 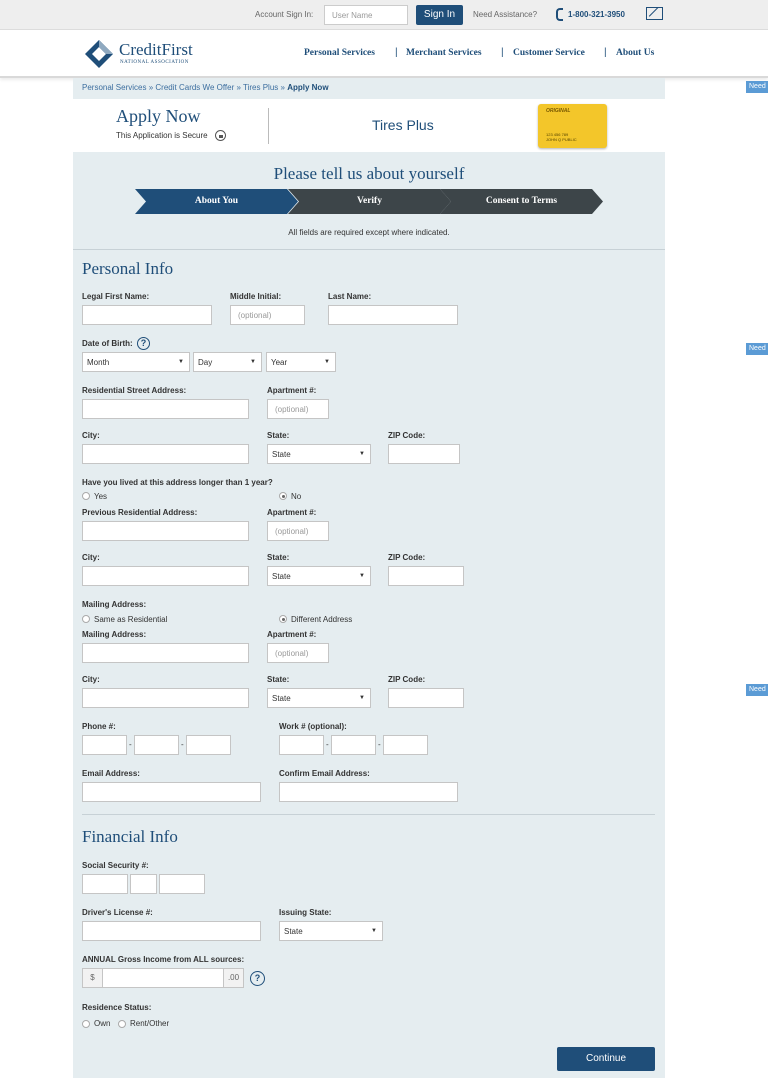 I want to click on card-brand: ORIGINAL, so click(x=558, y=111).